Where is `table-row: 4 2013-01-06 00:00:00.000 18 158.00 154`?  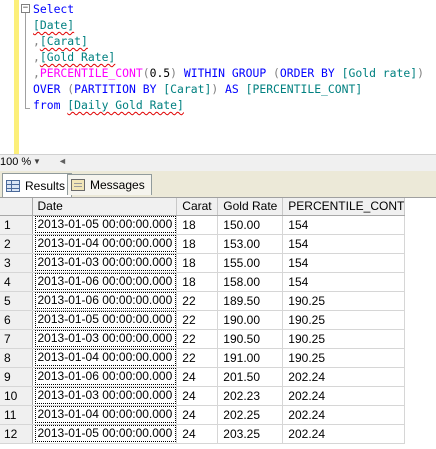 table-row: 4 2013-01-06 00:00:00.000 18 158.00 154 is located at coordinates (203, 282).